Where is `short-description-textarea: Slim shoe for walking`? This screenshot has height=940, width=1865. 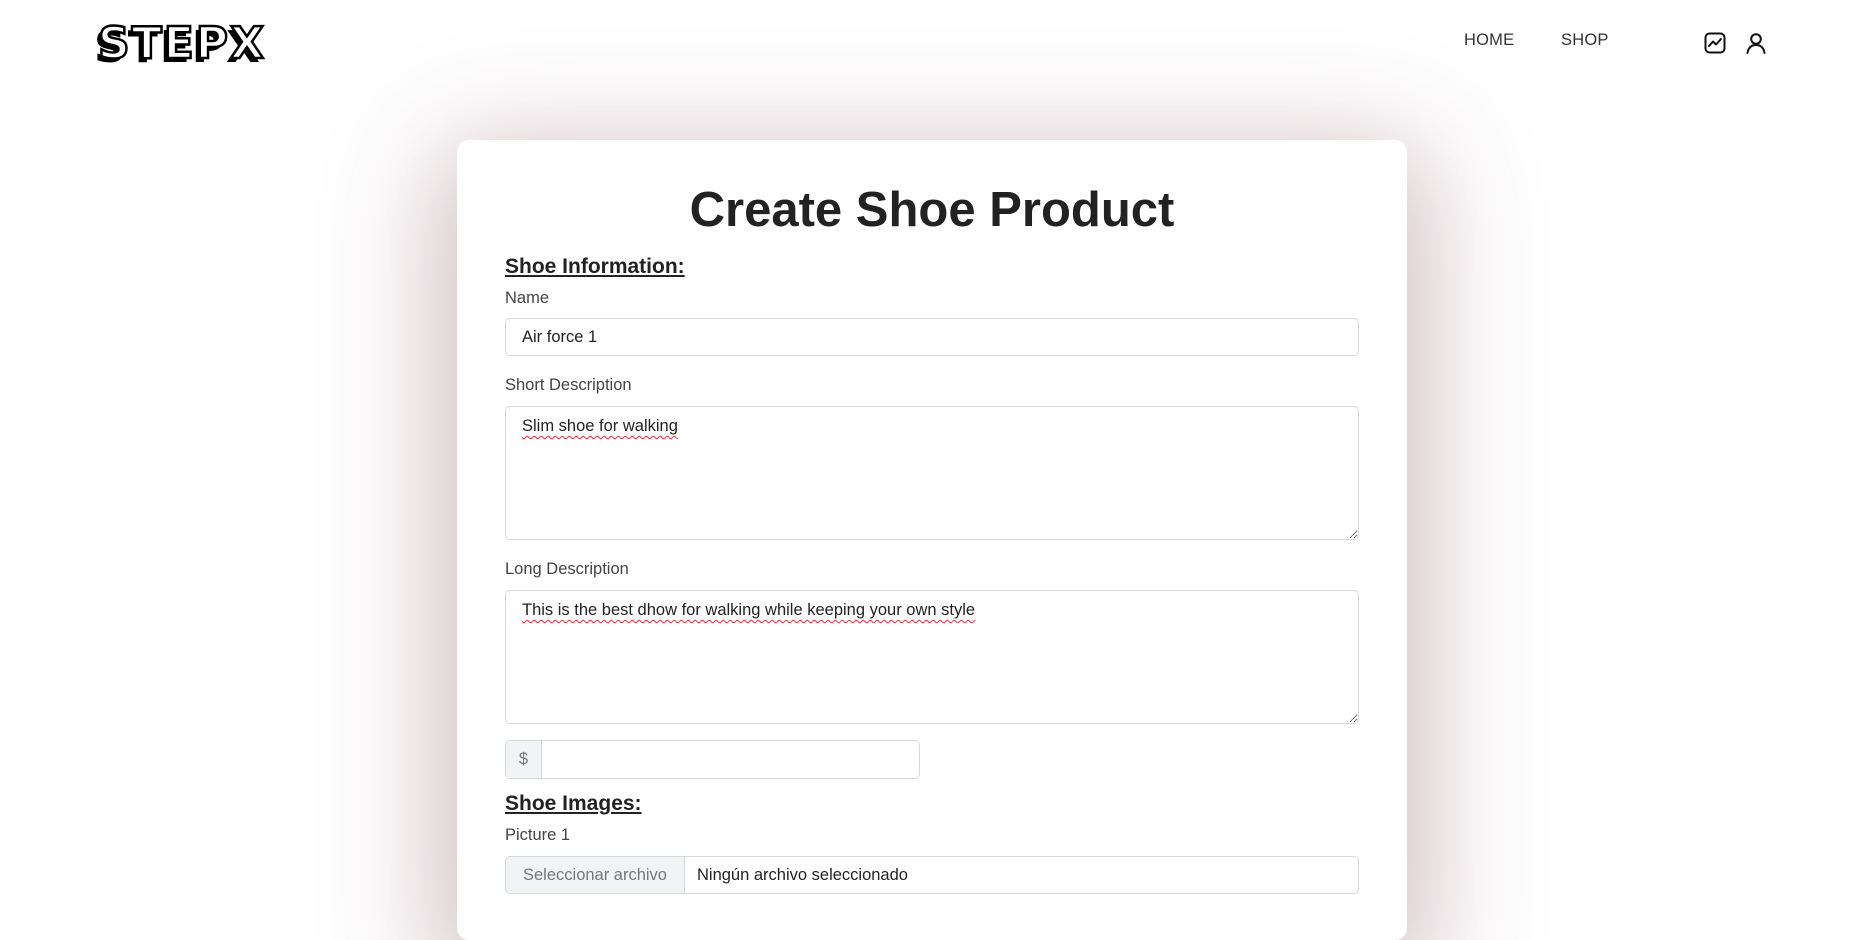
short-description-textarea: Slim shoe for walking is located at coordinates (932, 473).